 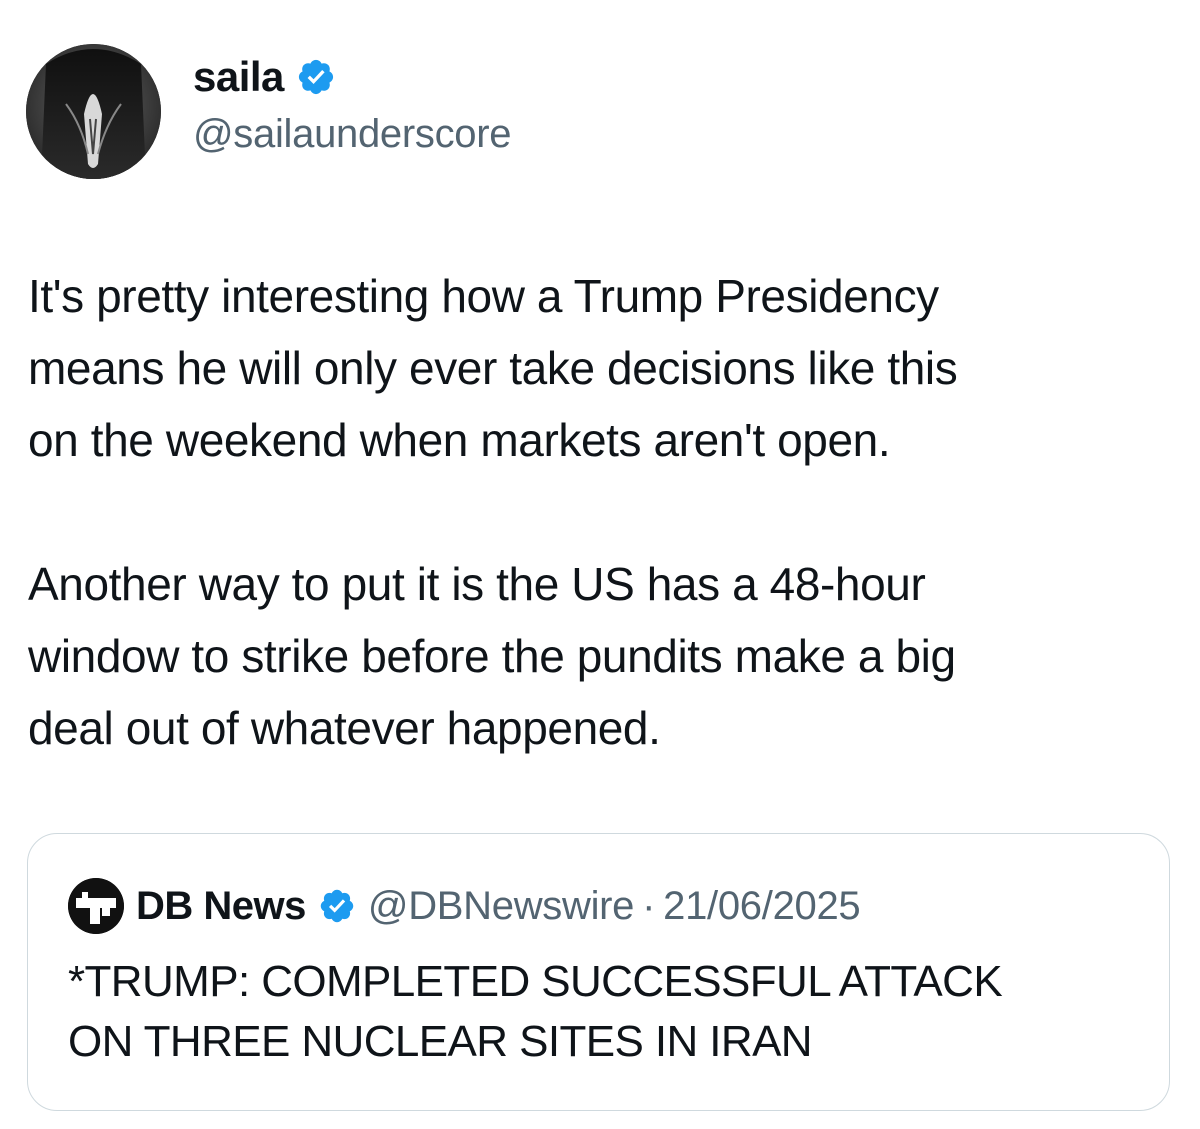 I want to click on penguin-photo-icon, so click(x=93, y=111).